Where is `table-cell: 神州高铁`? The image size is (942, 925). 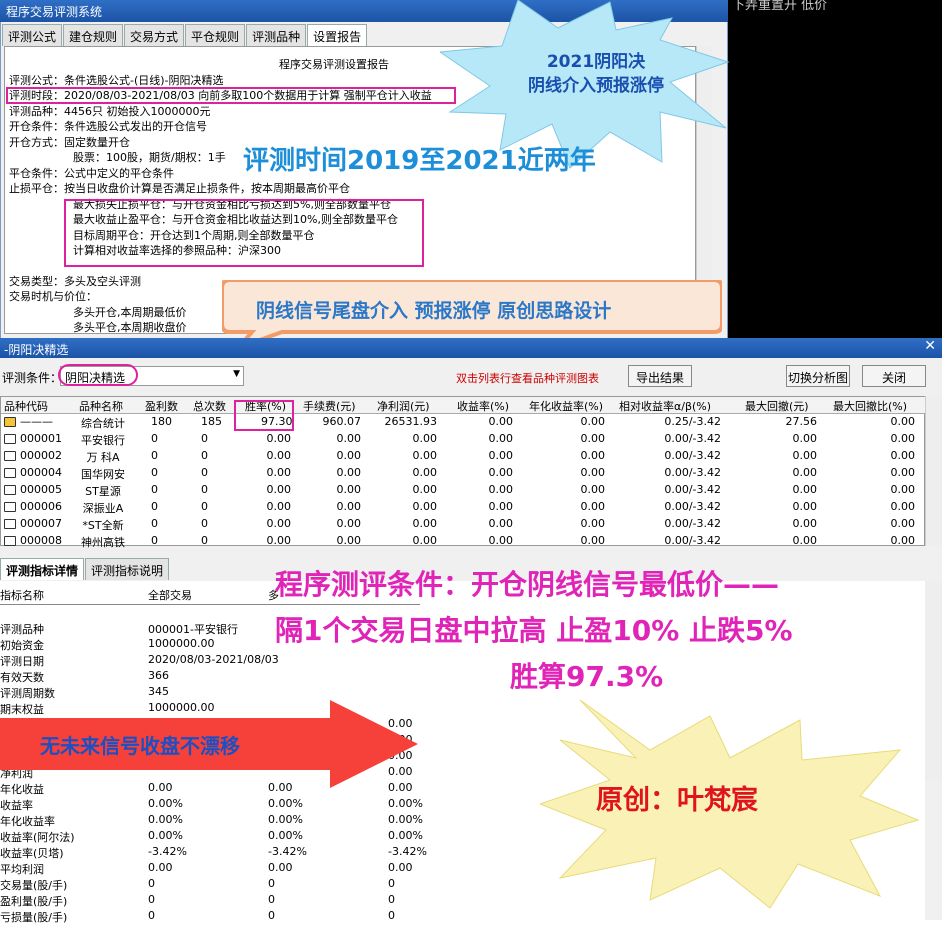
table-cell: 神州高铁 is located at coordinates (103, 542).